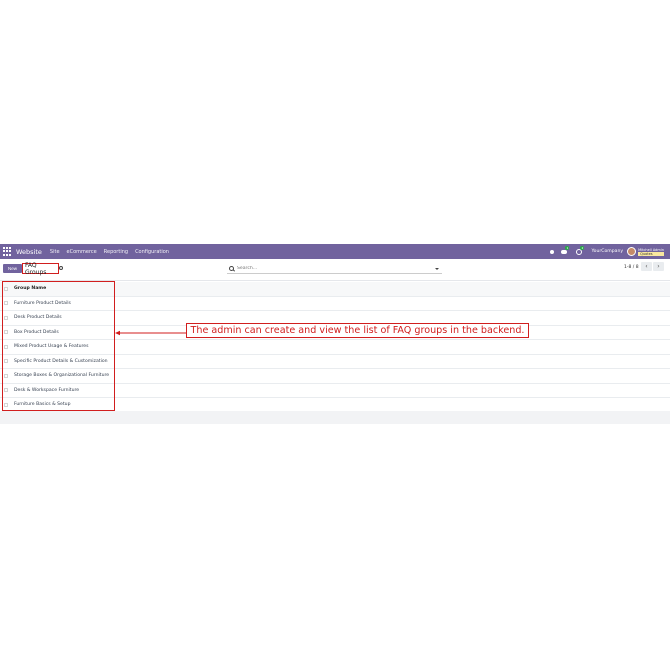  I want to click on company-switcher: YourCompany, so click(607, 251).